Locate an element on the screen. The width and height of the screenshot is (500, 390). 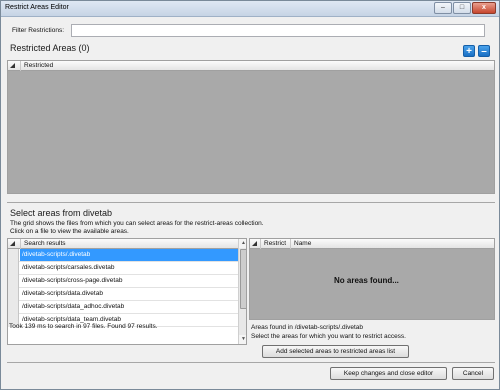
column-restrict: Restrict is located at coordinates (273, 244).